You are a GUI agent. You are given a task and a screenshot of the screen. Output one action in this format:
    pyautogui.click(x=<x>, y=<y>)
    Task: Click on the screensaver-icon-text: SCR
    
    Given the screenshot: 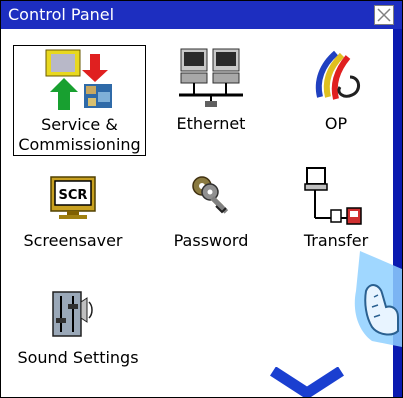 What is the action you would take?
    pyautogui.click(x=73, y=195)
    